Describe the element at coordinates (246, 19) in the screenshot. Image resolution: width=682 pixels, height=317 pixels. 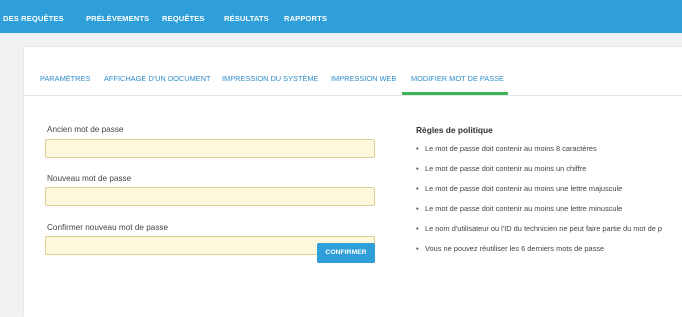
I see `nav-item-results: RÉSULTATS` at that location.